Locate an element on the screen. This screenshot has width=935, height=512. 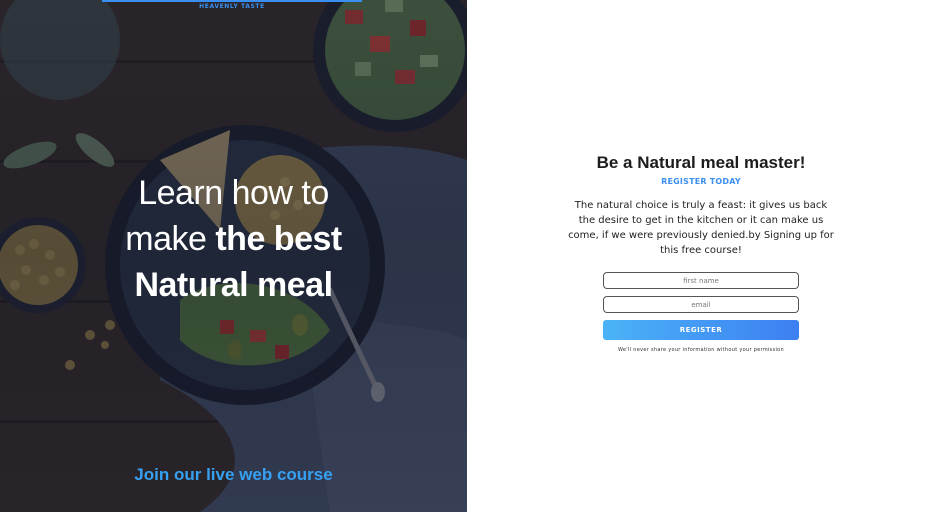
signup-title: Be a Natural meal master! is located at coordinates (701, 162).